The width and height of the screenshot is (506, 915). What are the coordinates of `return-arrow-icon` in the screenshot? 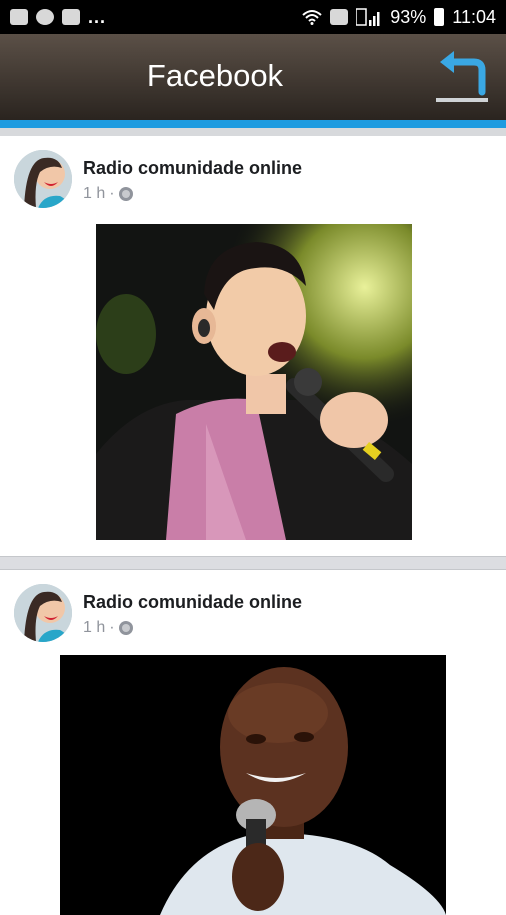 It's located at (462, 76).